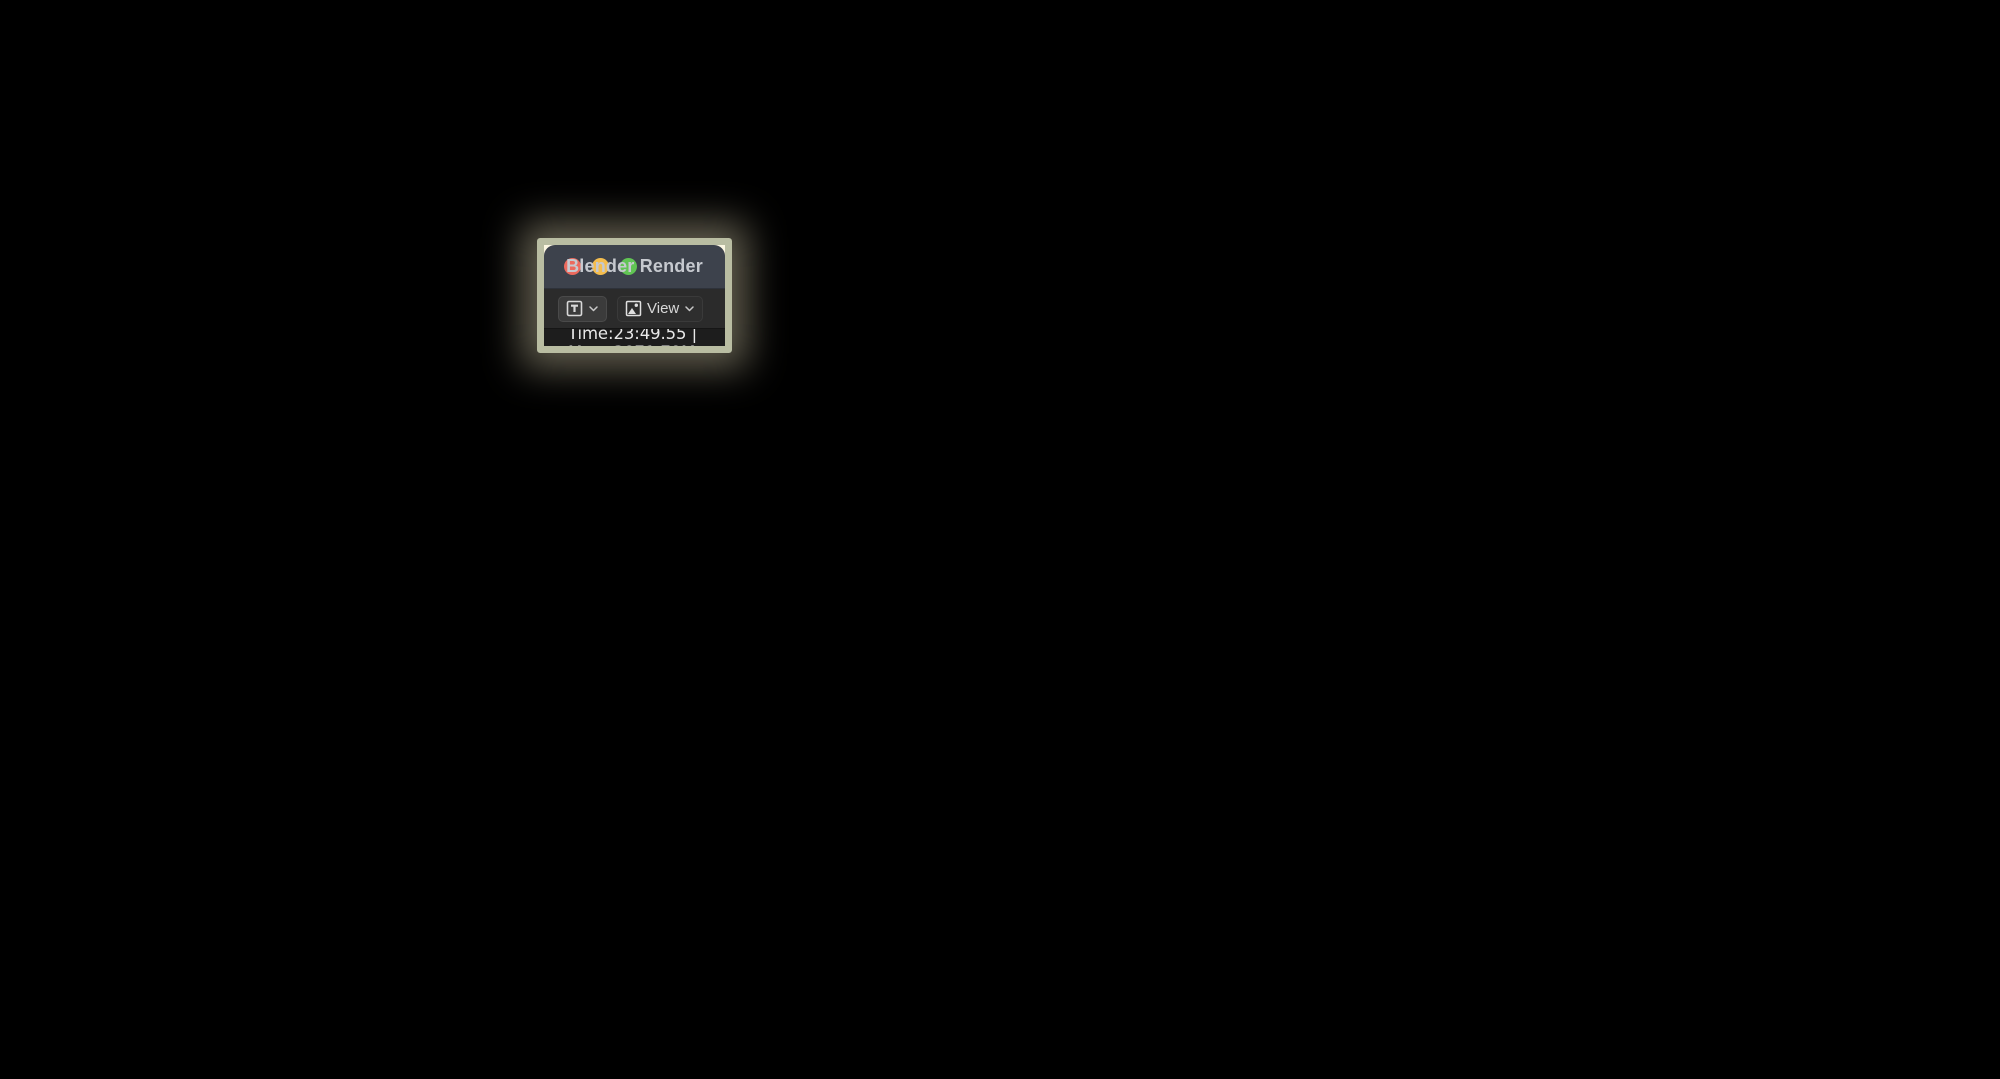  I want to click on window-titlebar: Blender Render, so click(634, 267).